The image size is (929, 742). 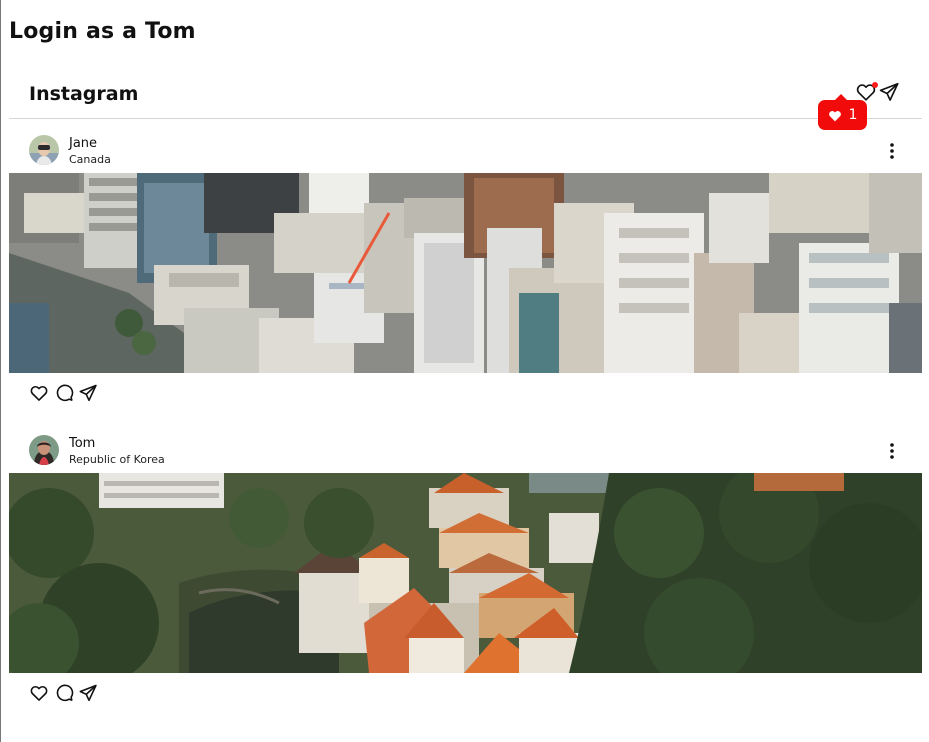 I want to click on post-location: Canada, so click(x=90, y=159).